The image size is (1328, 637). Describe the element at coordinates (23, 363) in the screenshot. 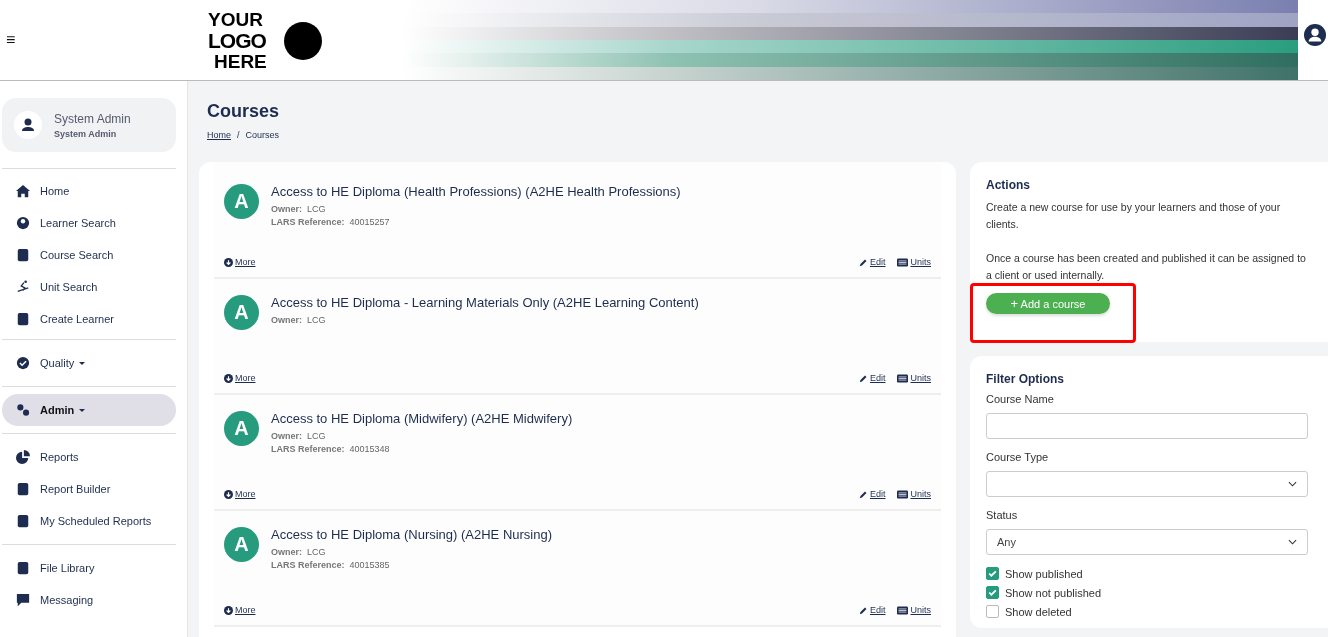

I see `check-circle-icon` at that location.